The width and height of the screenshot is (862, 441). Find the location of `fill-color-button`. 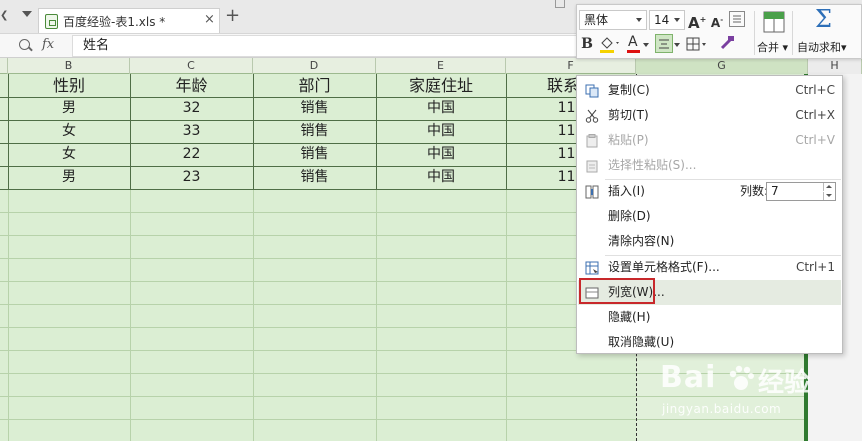

fill-color-button is located at coordinates (609, 44).